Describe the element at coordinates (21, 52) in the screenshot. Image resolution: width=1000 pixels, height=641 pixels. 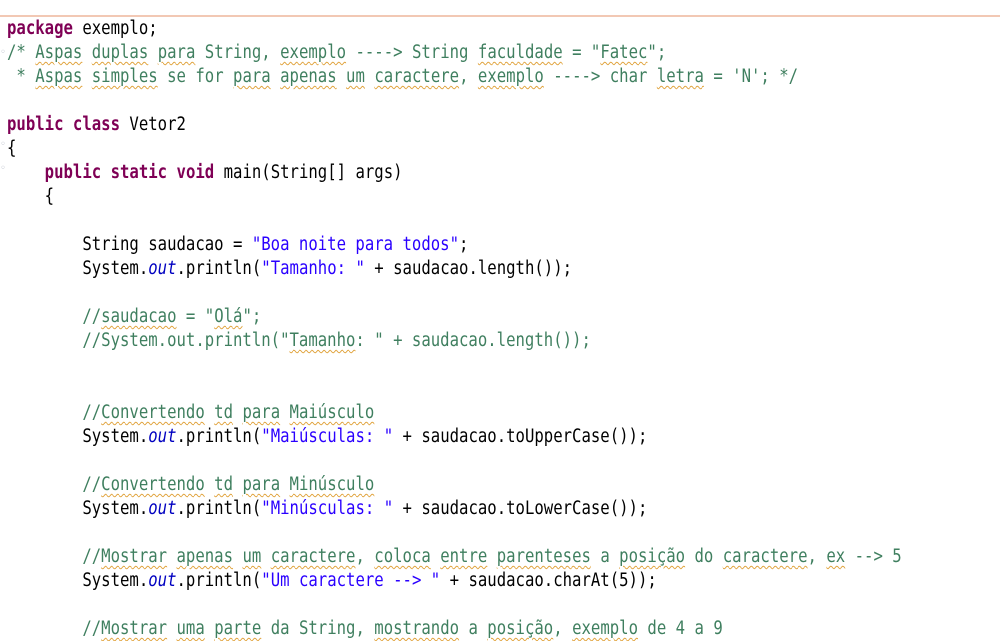
I see `code-token: /*` at that location.